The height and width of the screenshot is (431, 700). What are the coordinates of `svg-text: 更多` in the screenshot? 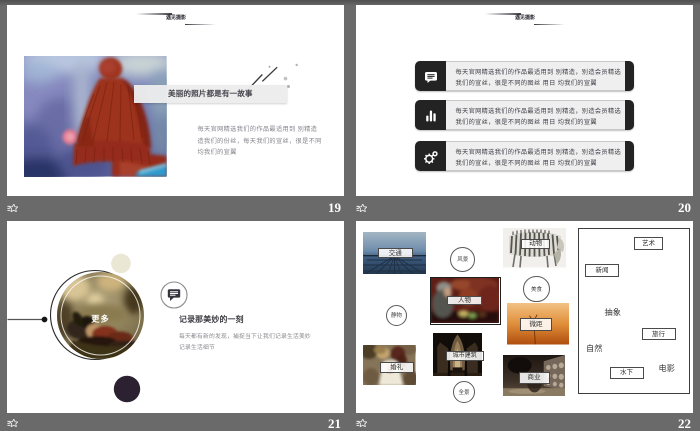 It's located at (100, 318).